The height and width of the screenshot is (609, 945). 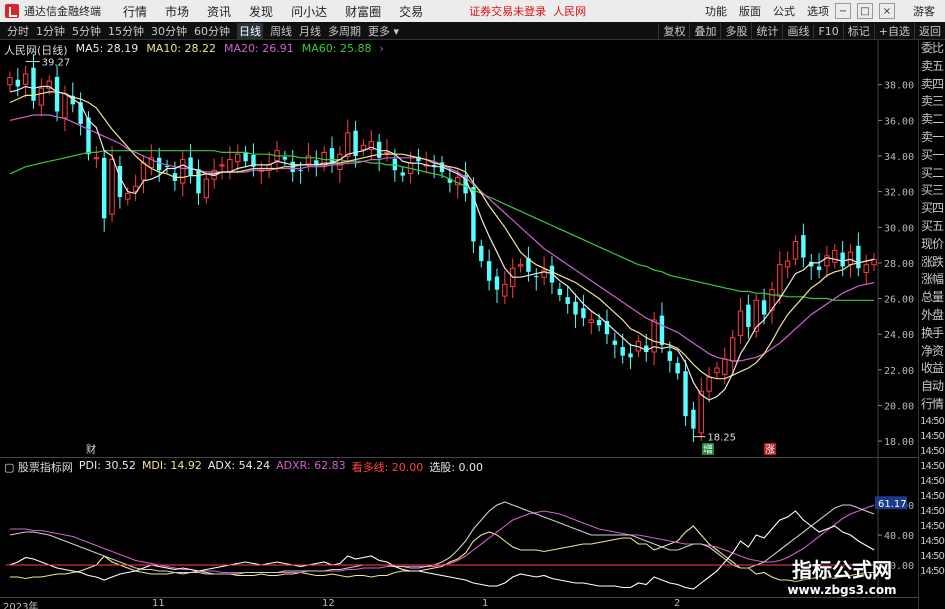 What do you see at coordinates (932, 280) in the screenshot?
I see `side-item-13: 涨幅` at bounding box center [932, 280].